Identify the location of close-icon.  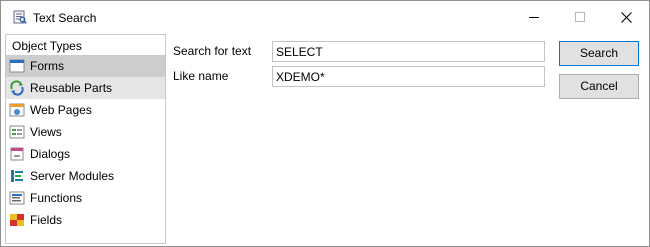
(626, 17).